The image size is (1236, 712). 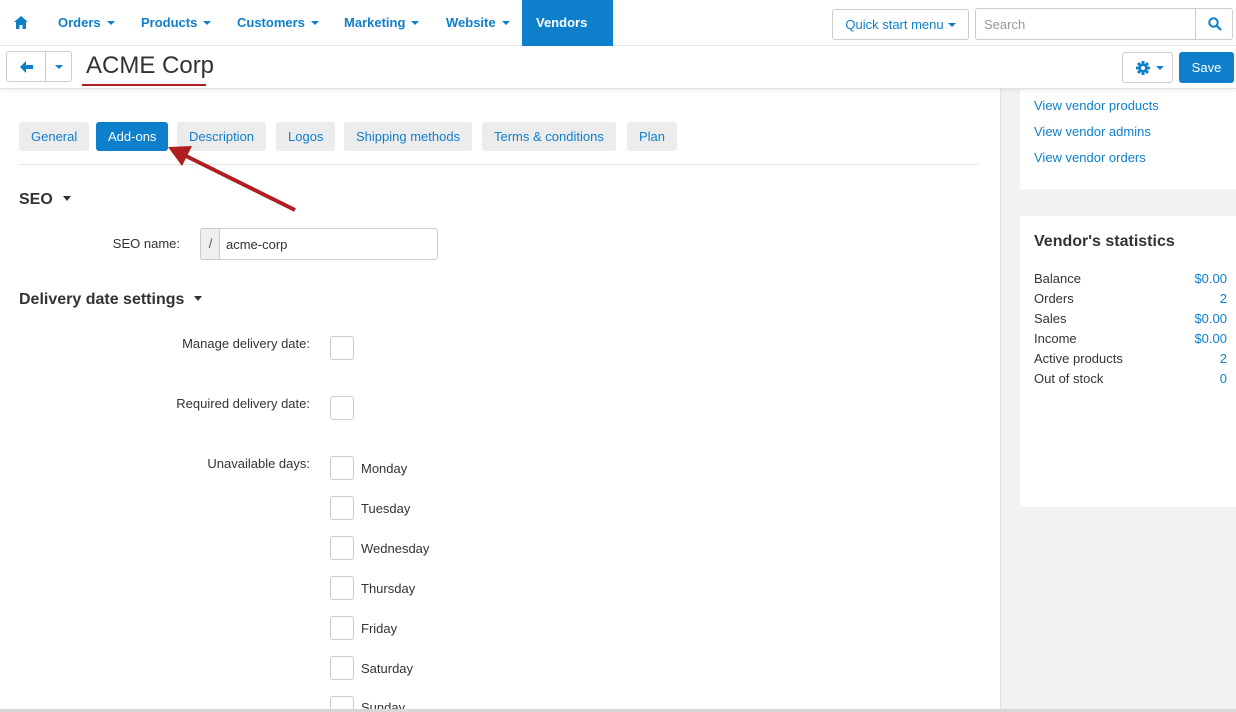 What do you see at coordinates (387, 668) in the screenshot?
I see `saturday-label: Saturday` at bounding box center [387, 668].